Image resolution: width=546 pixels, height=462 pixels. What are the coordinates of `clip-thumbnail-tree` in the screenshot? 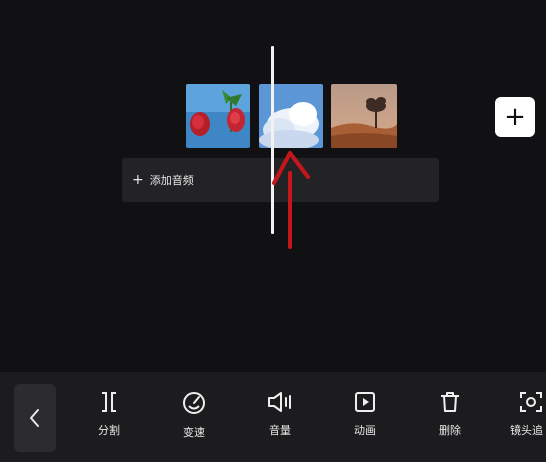 It's located at (364, 116).